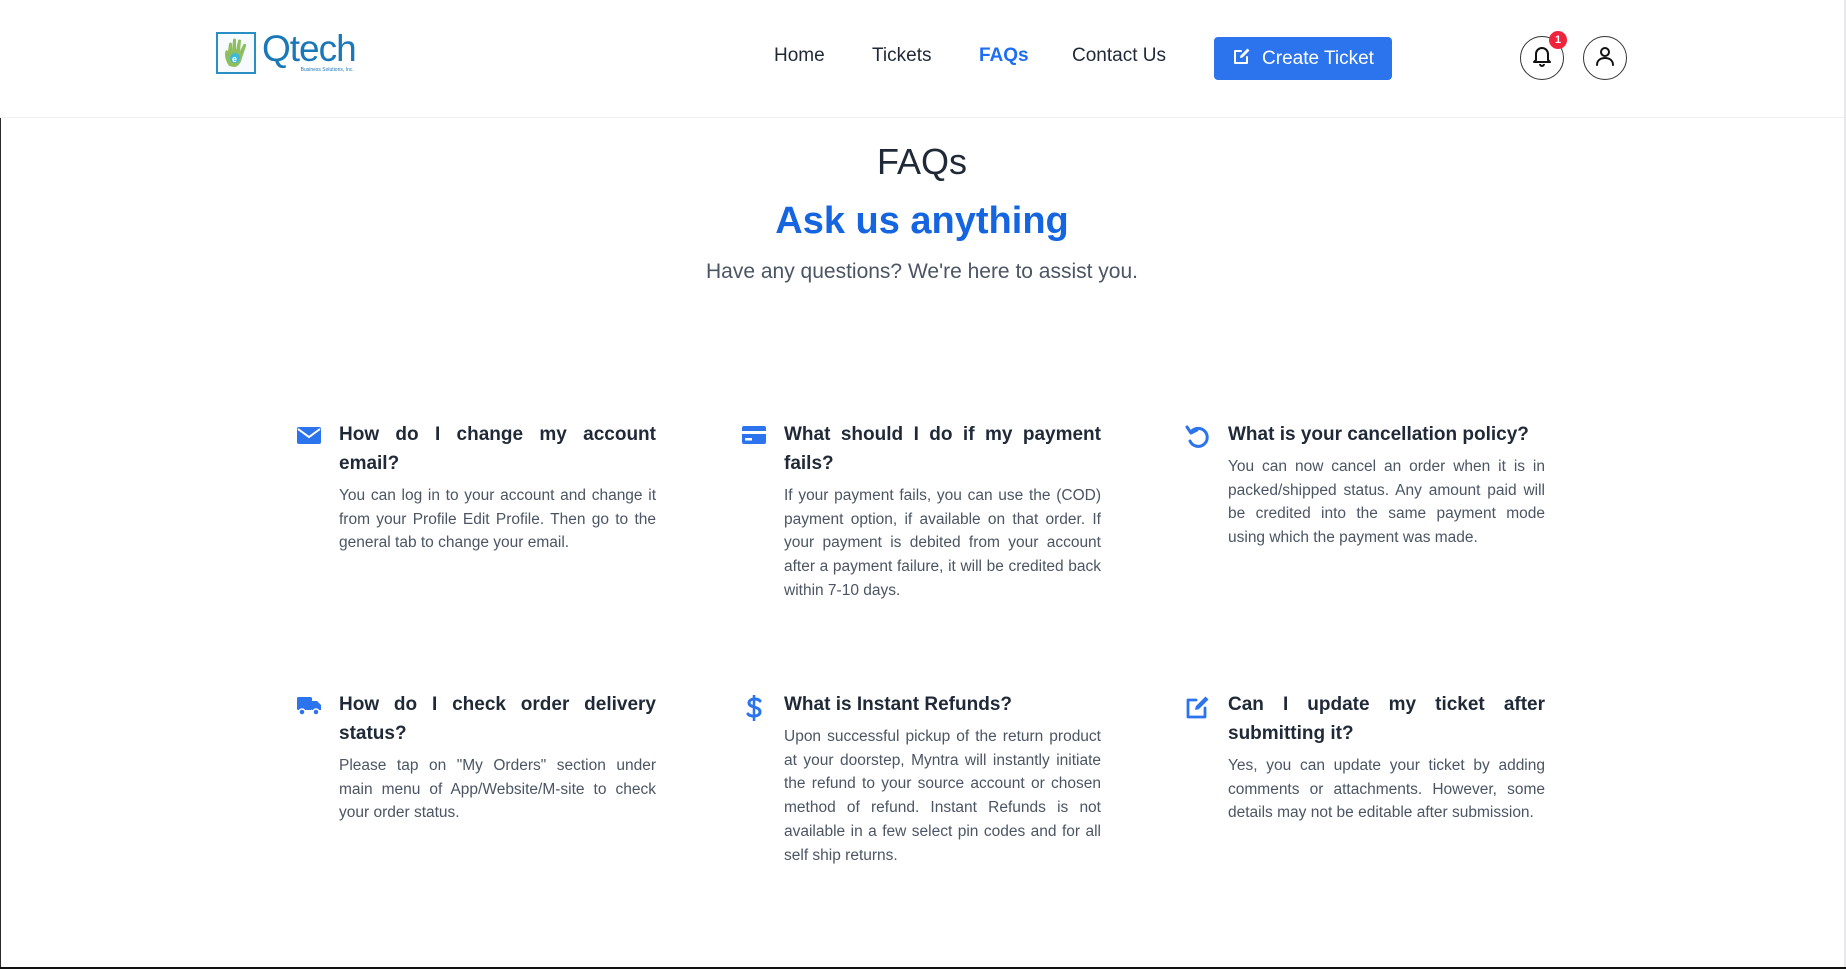  What do you see at coordinates (1119, 56) in the screenshot?
I see `nav-contact-us: Contact Us` at bounding box center [1119, 56].